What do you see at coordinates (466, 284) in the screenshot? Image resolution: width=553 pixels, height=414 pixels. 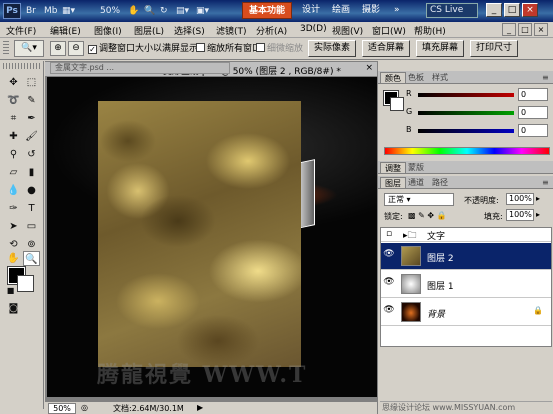 I see `layer-item-layer1: 👁 图层 1` at bounding box center [466, 284].